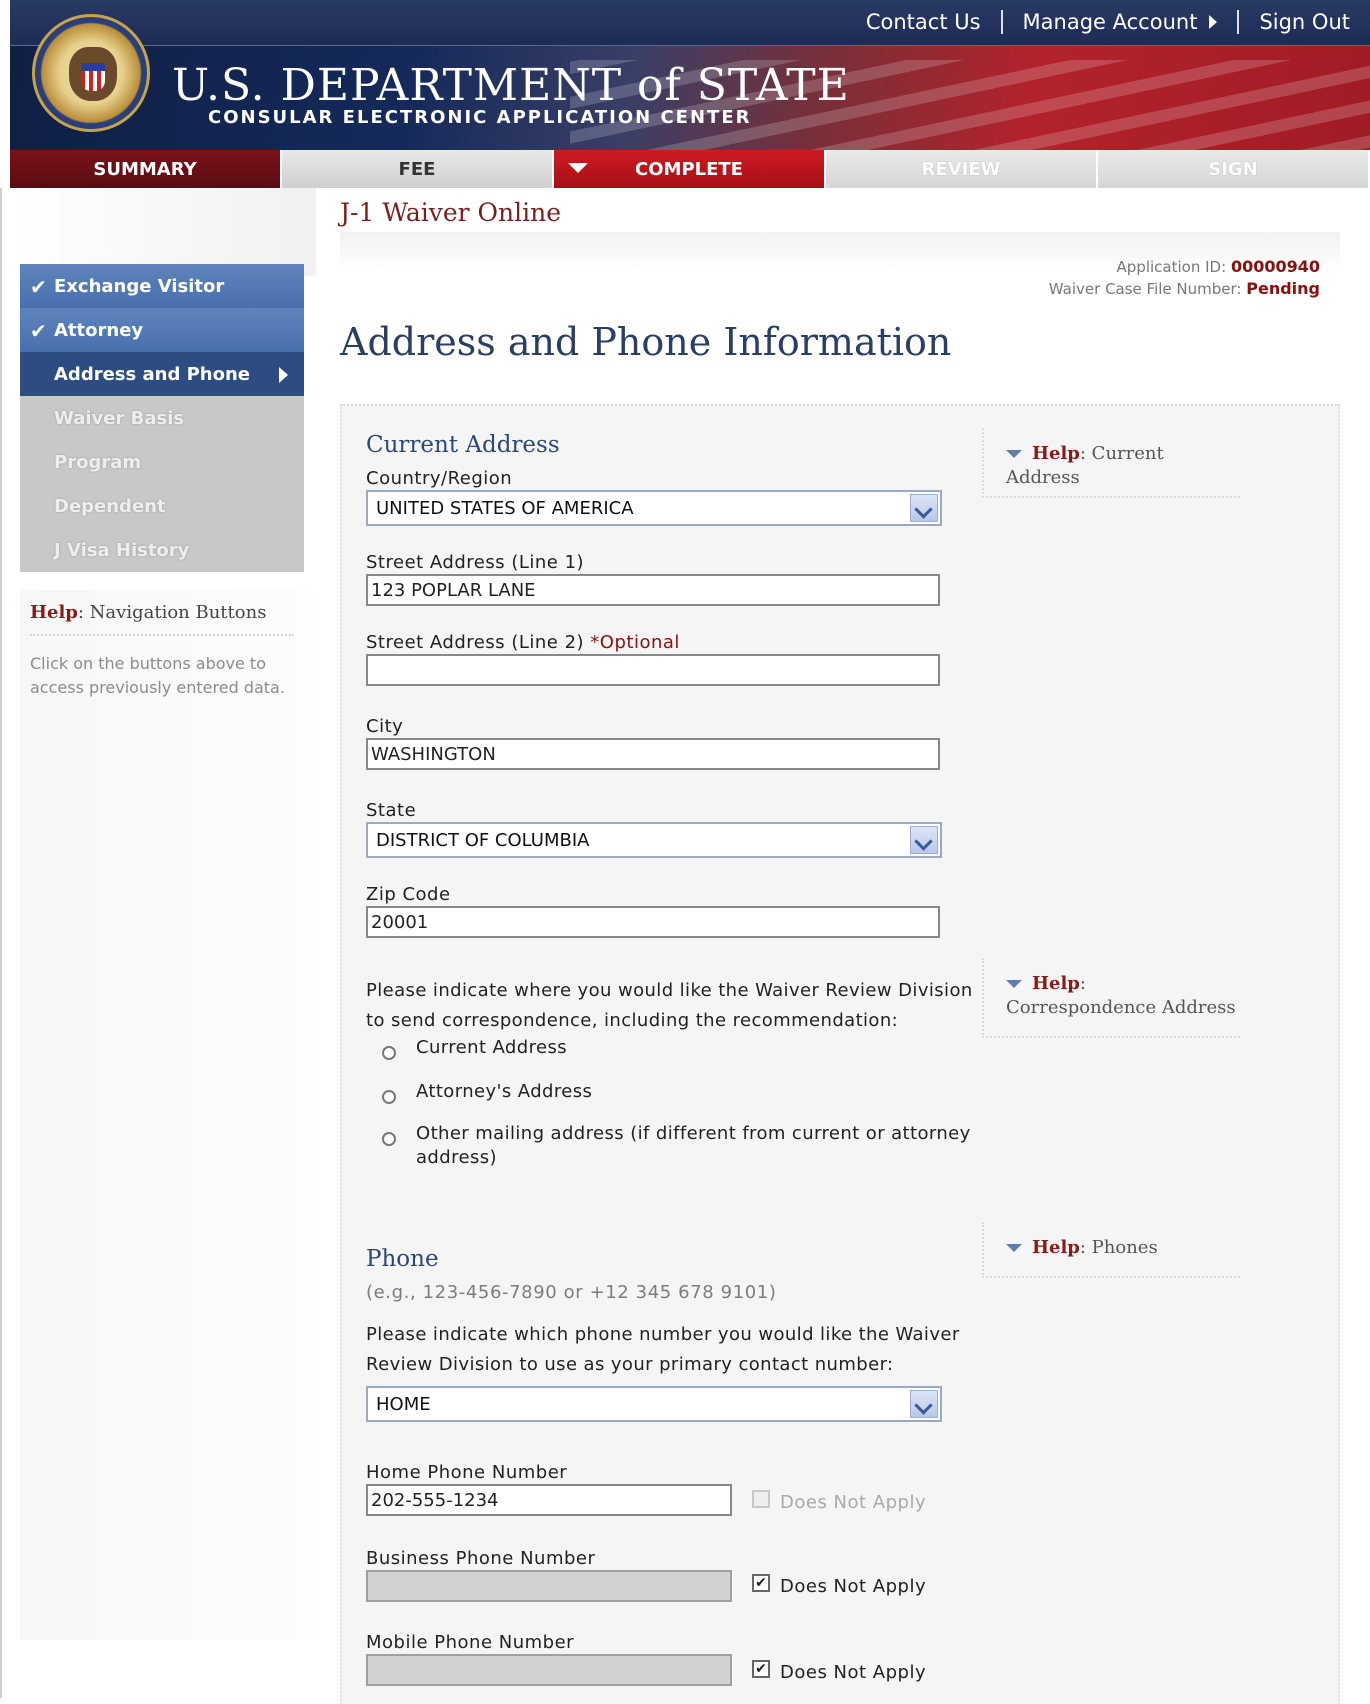 The image size is (1370, 1704). Describe the element at coordinates (172, 612) in the screenshot. I see `help-topic: : Navigation Buttons` at that location.